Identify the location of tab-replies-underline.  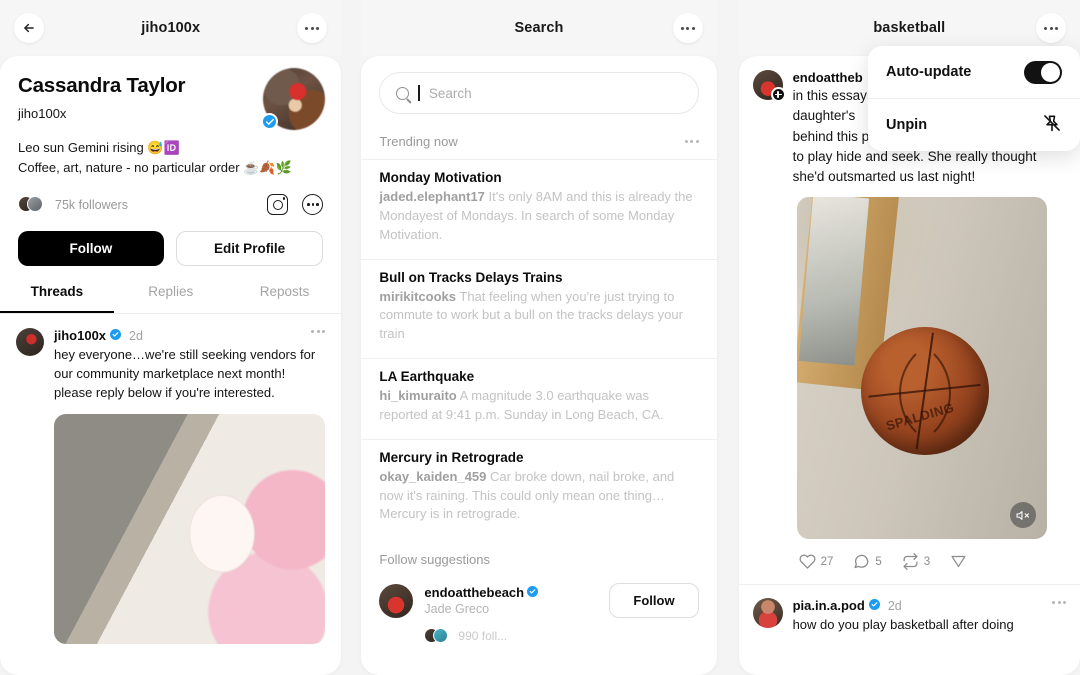
(171, 312).